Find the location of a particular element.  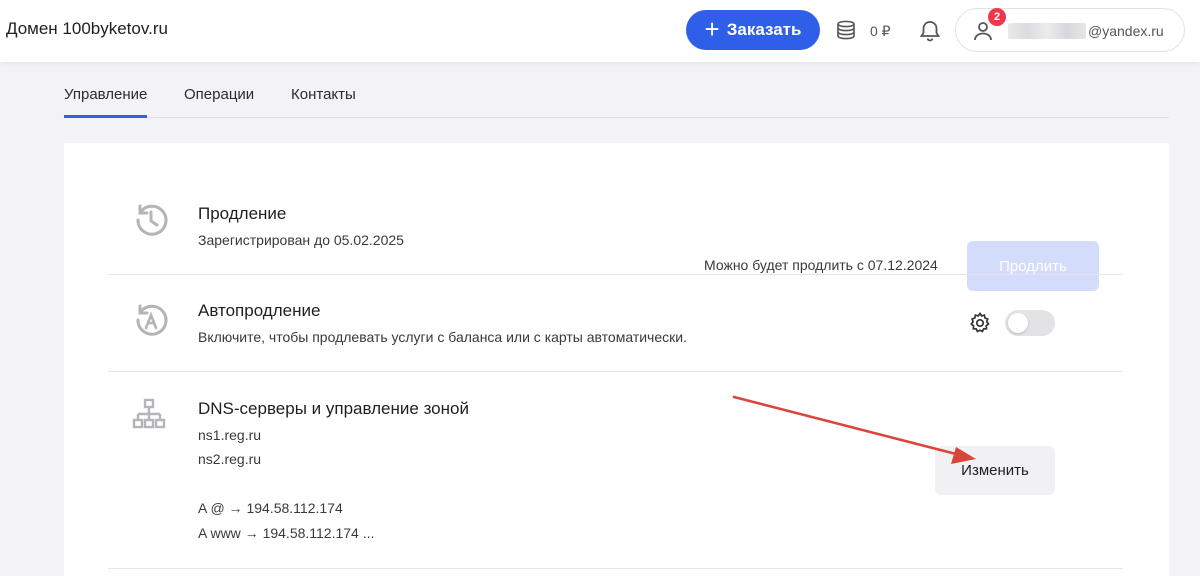

sitemap-icon is located at coordinates (149, 413).